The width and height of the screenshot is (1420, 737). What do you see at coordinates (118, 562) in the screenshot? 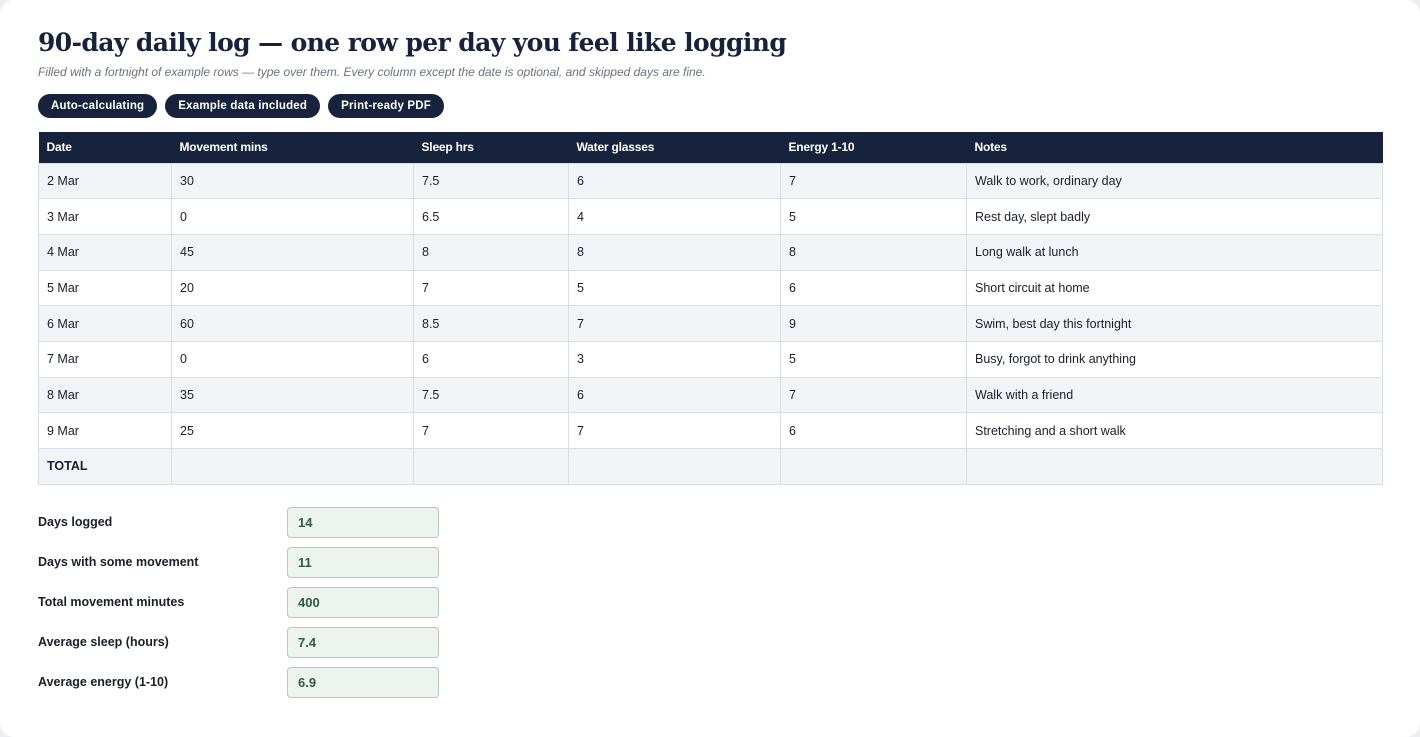
I see `summary-label: Days with some movement` at bounding box center [118, 562].